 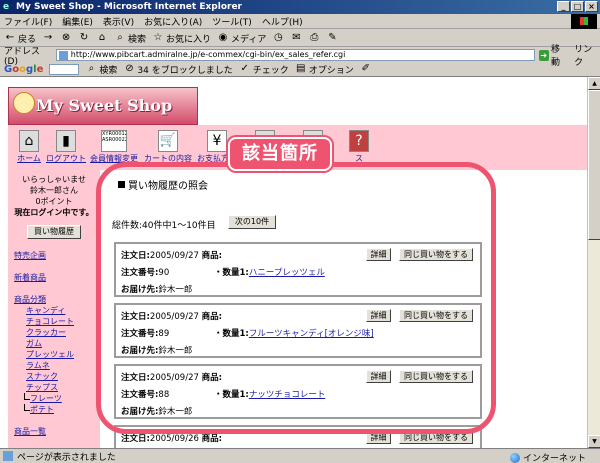 I want to click on scroll-down-arrow-icon: ▼, so click(x=594, y=441).